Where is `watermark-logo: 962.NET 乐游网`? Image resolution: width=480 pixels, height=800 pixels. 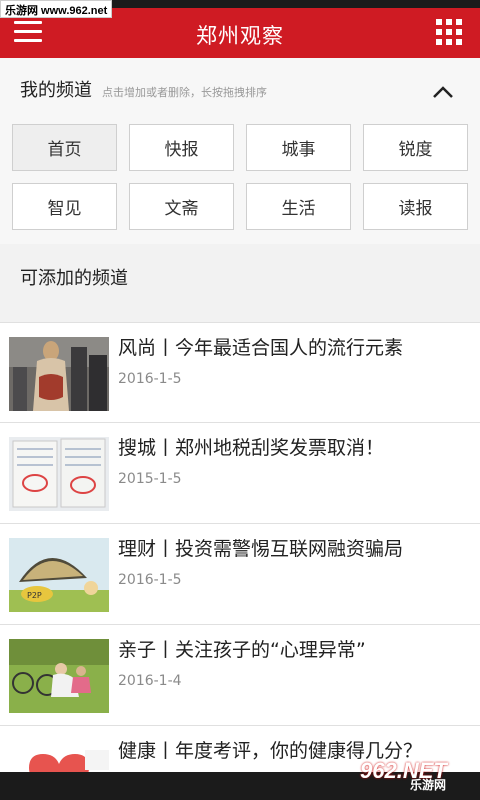 watermark-logo: 962.NET 乐游网 is located at coordinates (410, 774).